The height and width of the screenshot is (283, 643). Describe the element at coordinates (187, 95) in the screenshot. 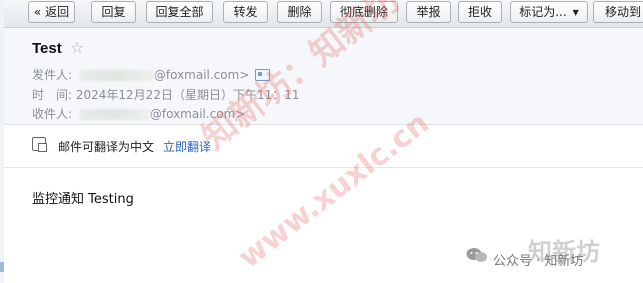

I see `time-value: 2024年12月22日（星期日）下午11：11` at that location.